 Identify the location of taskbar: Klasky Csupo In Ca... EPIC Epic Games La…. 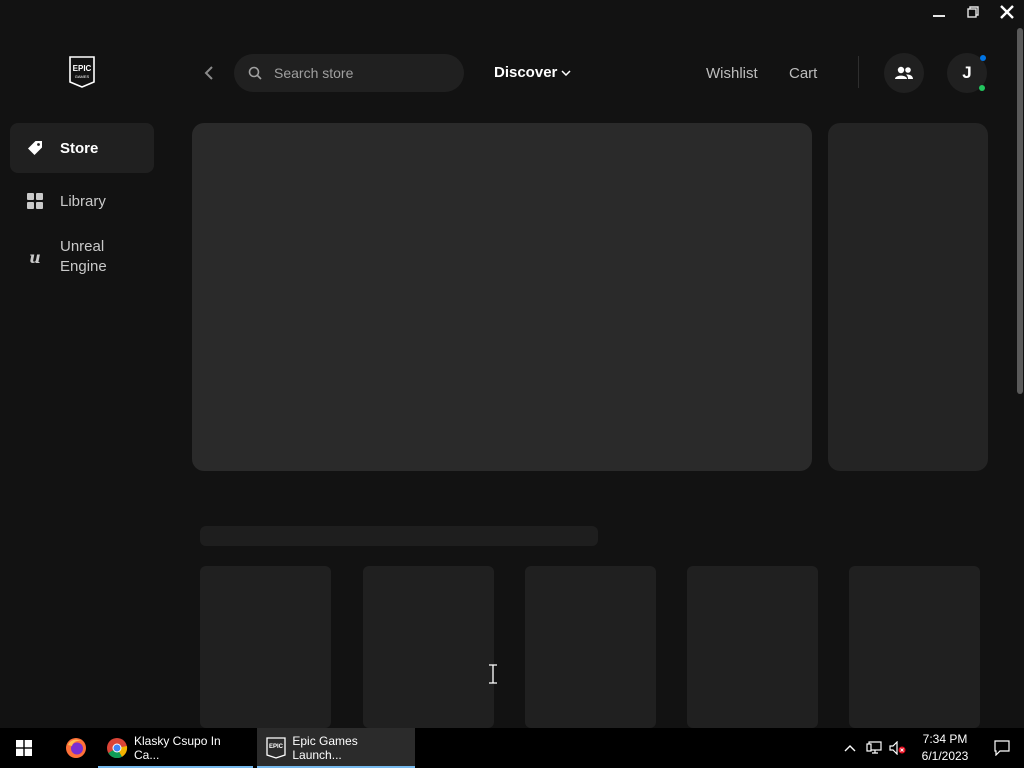
(512, 748).